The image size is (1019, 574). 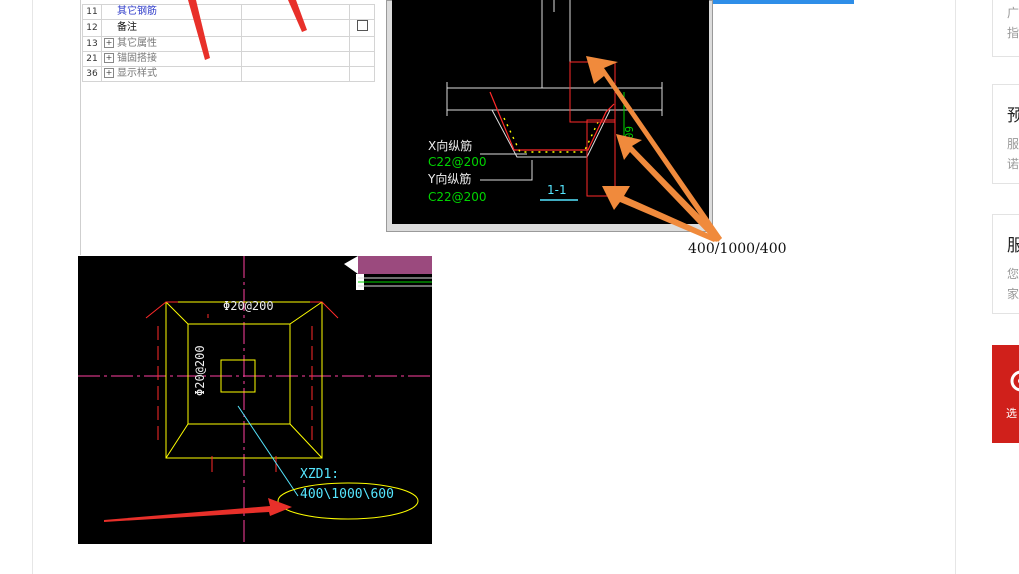 I want to click on sidebar-card-2-line-1: 服, so click(x=1013, y=144).